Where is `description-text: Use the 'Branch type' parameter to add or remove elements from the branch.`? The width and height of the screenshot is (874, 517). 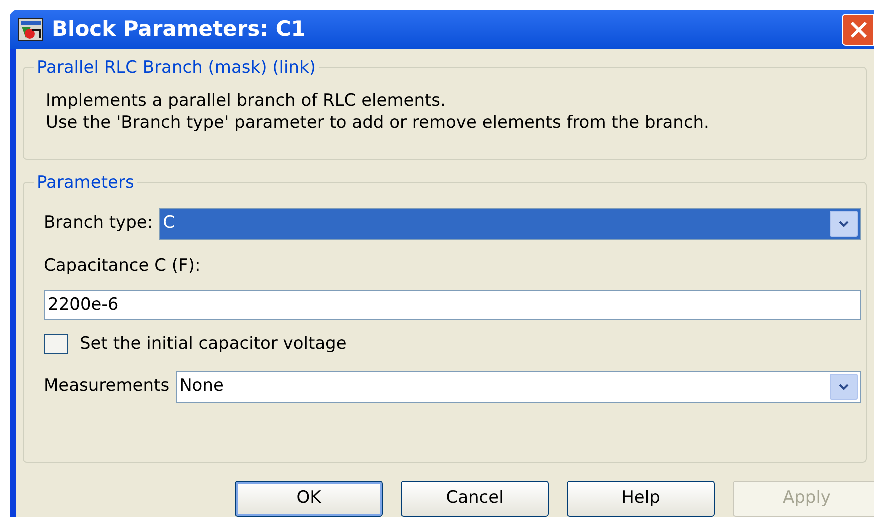 description-text: Use the 'Branch type' parameter to add or remove elements from the branch. is located at coordinates (378, 123).